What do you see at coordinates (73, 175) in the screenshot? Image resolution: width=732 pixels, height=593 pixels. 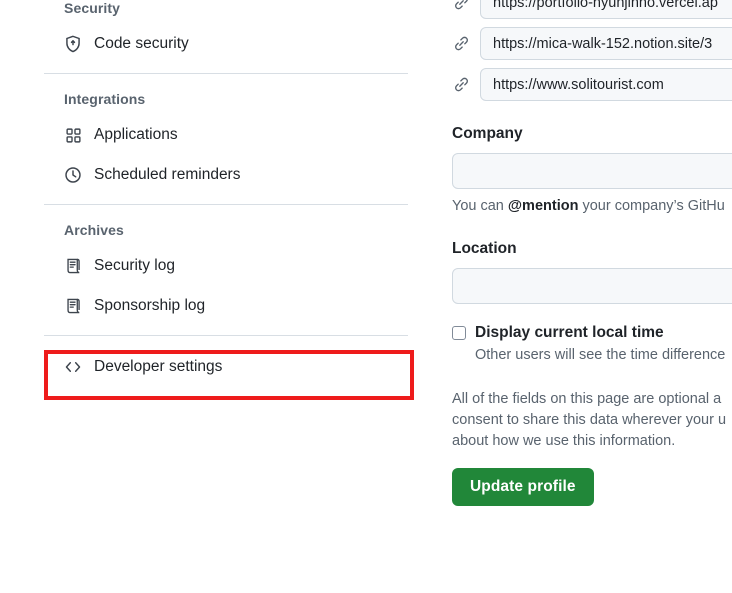 I see `clock-icon` at bounding box center [73, 175].